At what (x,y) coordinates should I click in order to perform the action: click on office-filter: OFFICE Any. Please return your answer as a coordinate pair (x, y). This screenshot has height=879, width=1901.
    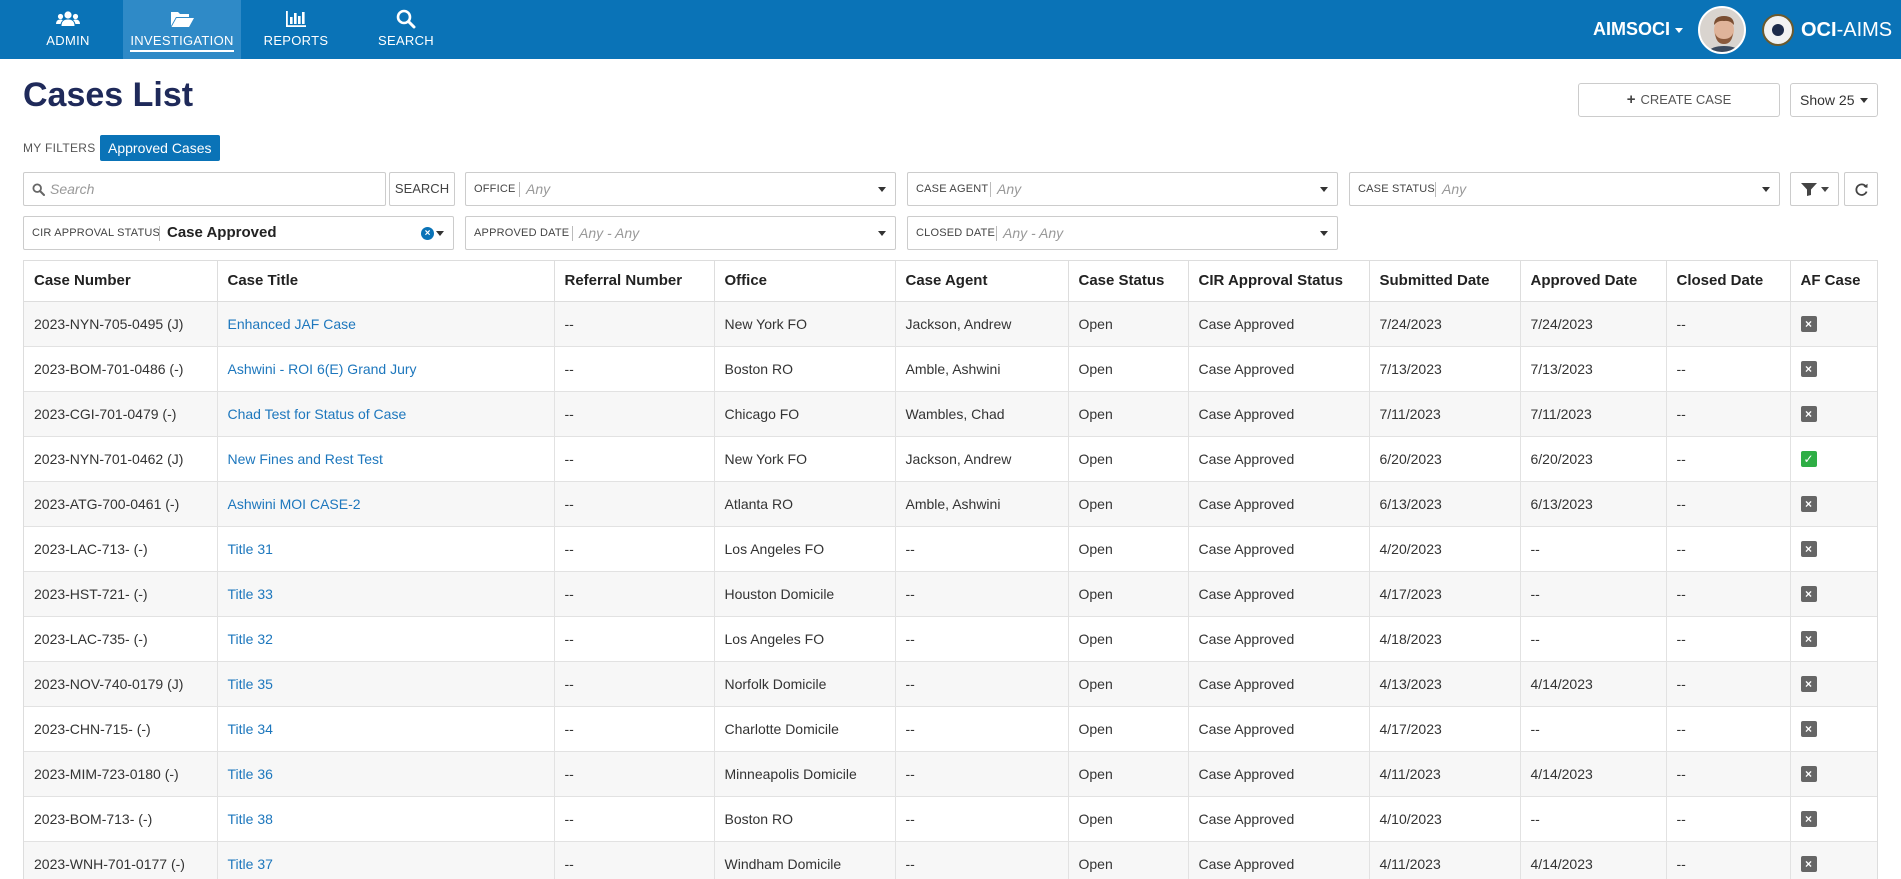
    Looking at the image, I should click on (680, 189).